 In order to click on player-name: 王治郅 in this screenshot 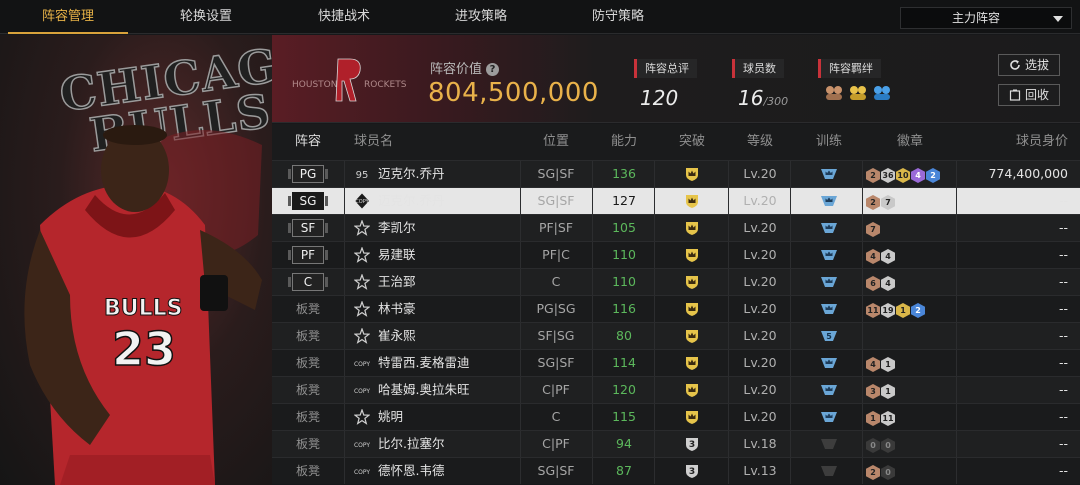, I will do `click(448, 282)`.